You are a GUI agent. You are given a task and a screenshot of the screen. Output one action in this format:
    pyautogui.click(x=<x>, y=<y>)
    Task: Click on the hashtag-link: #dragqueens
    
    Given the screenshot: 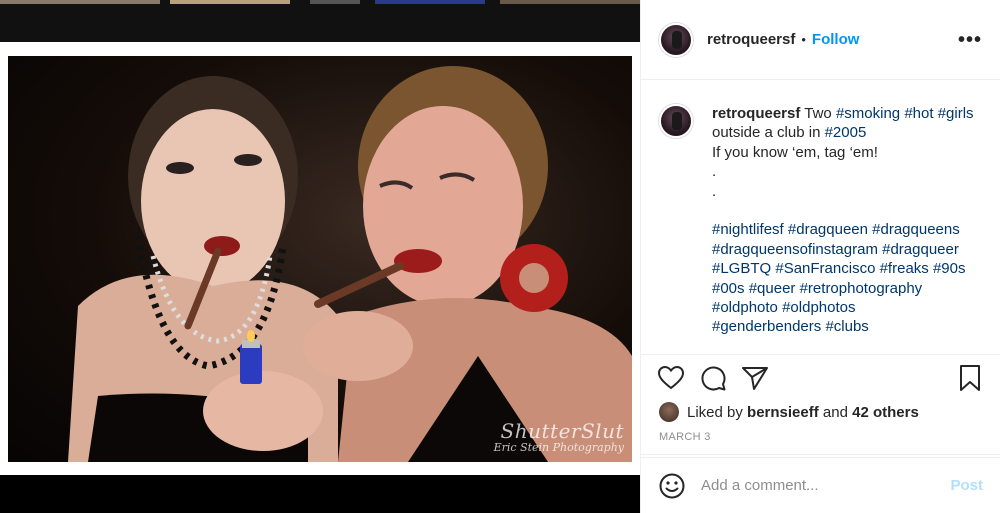 What is the action you would take?
    pyautogui.click(x=916, y=229)
    